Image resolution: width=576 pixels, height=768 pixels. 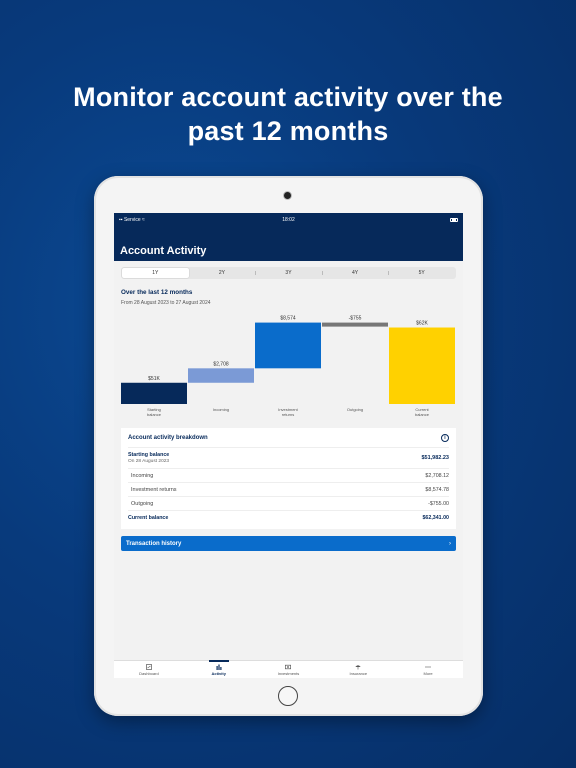 I want to click on more-icon, so click(x=428, y=667).